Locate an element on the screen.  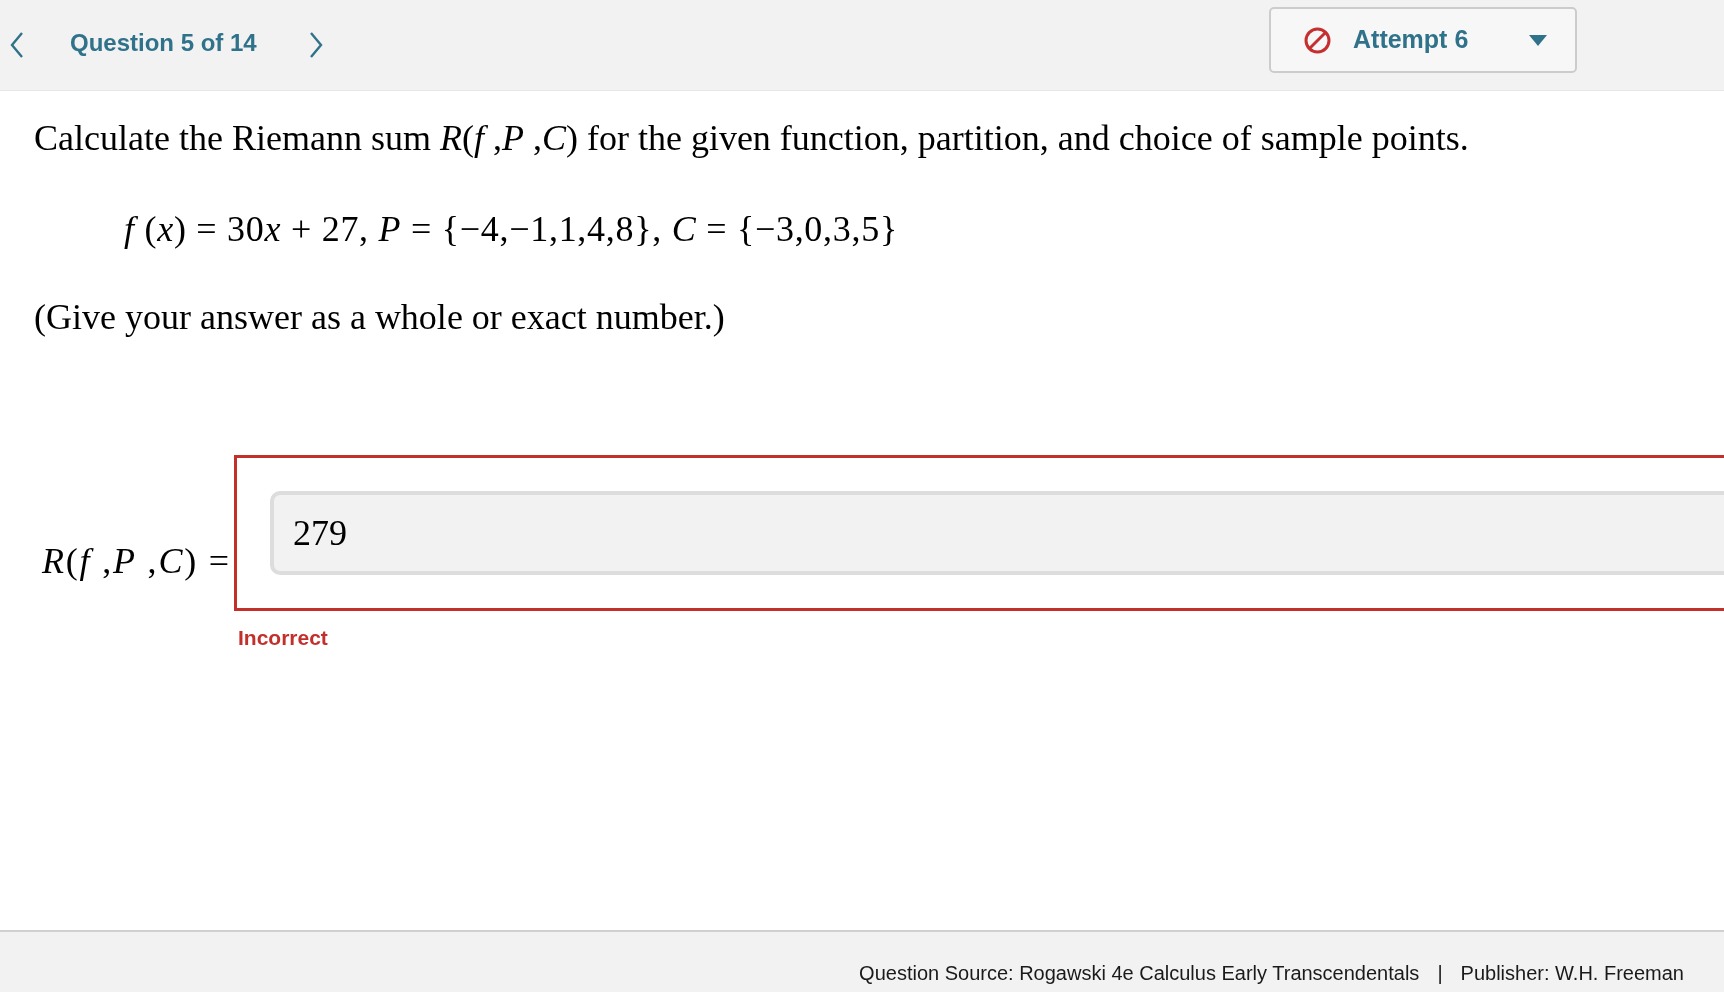
chevron-right-icon is located at coordinates (315, 45).